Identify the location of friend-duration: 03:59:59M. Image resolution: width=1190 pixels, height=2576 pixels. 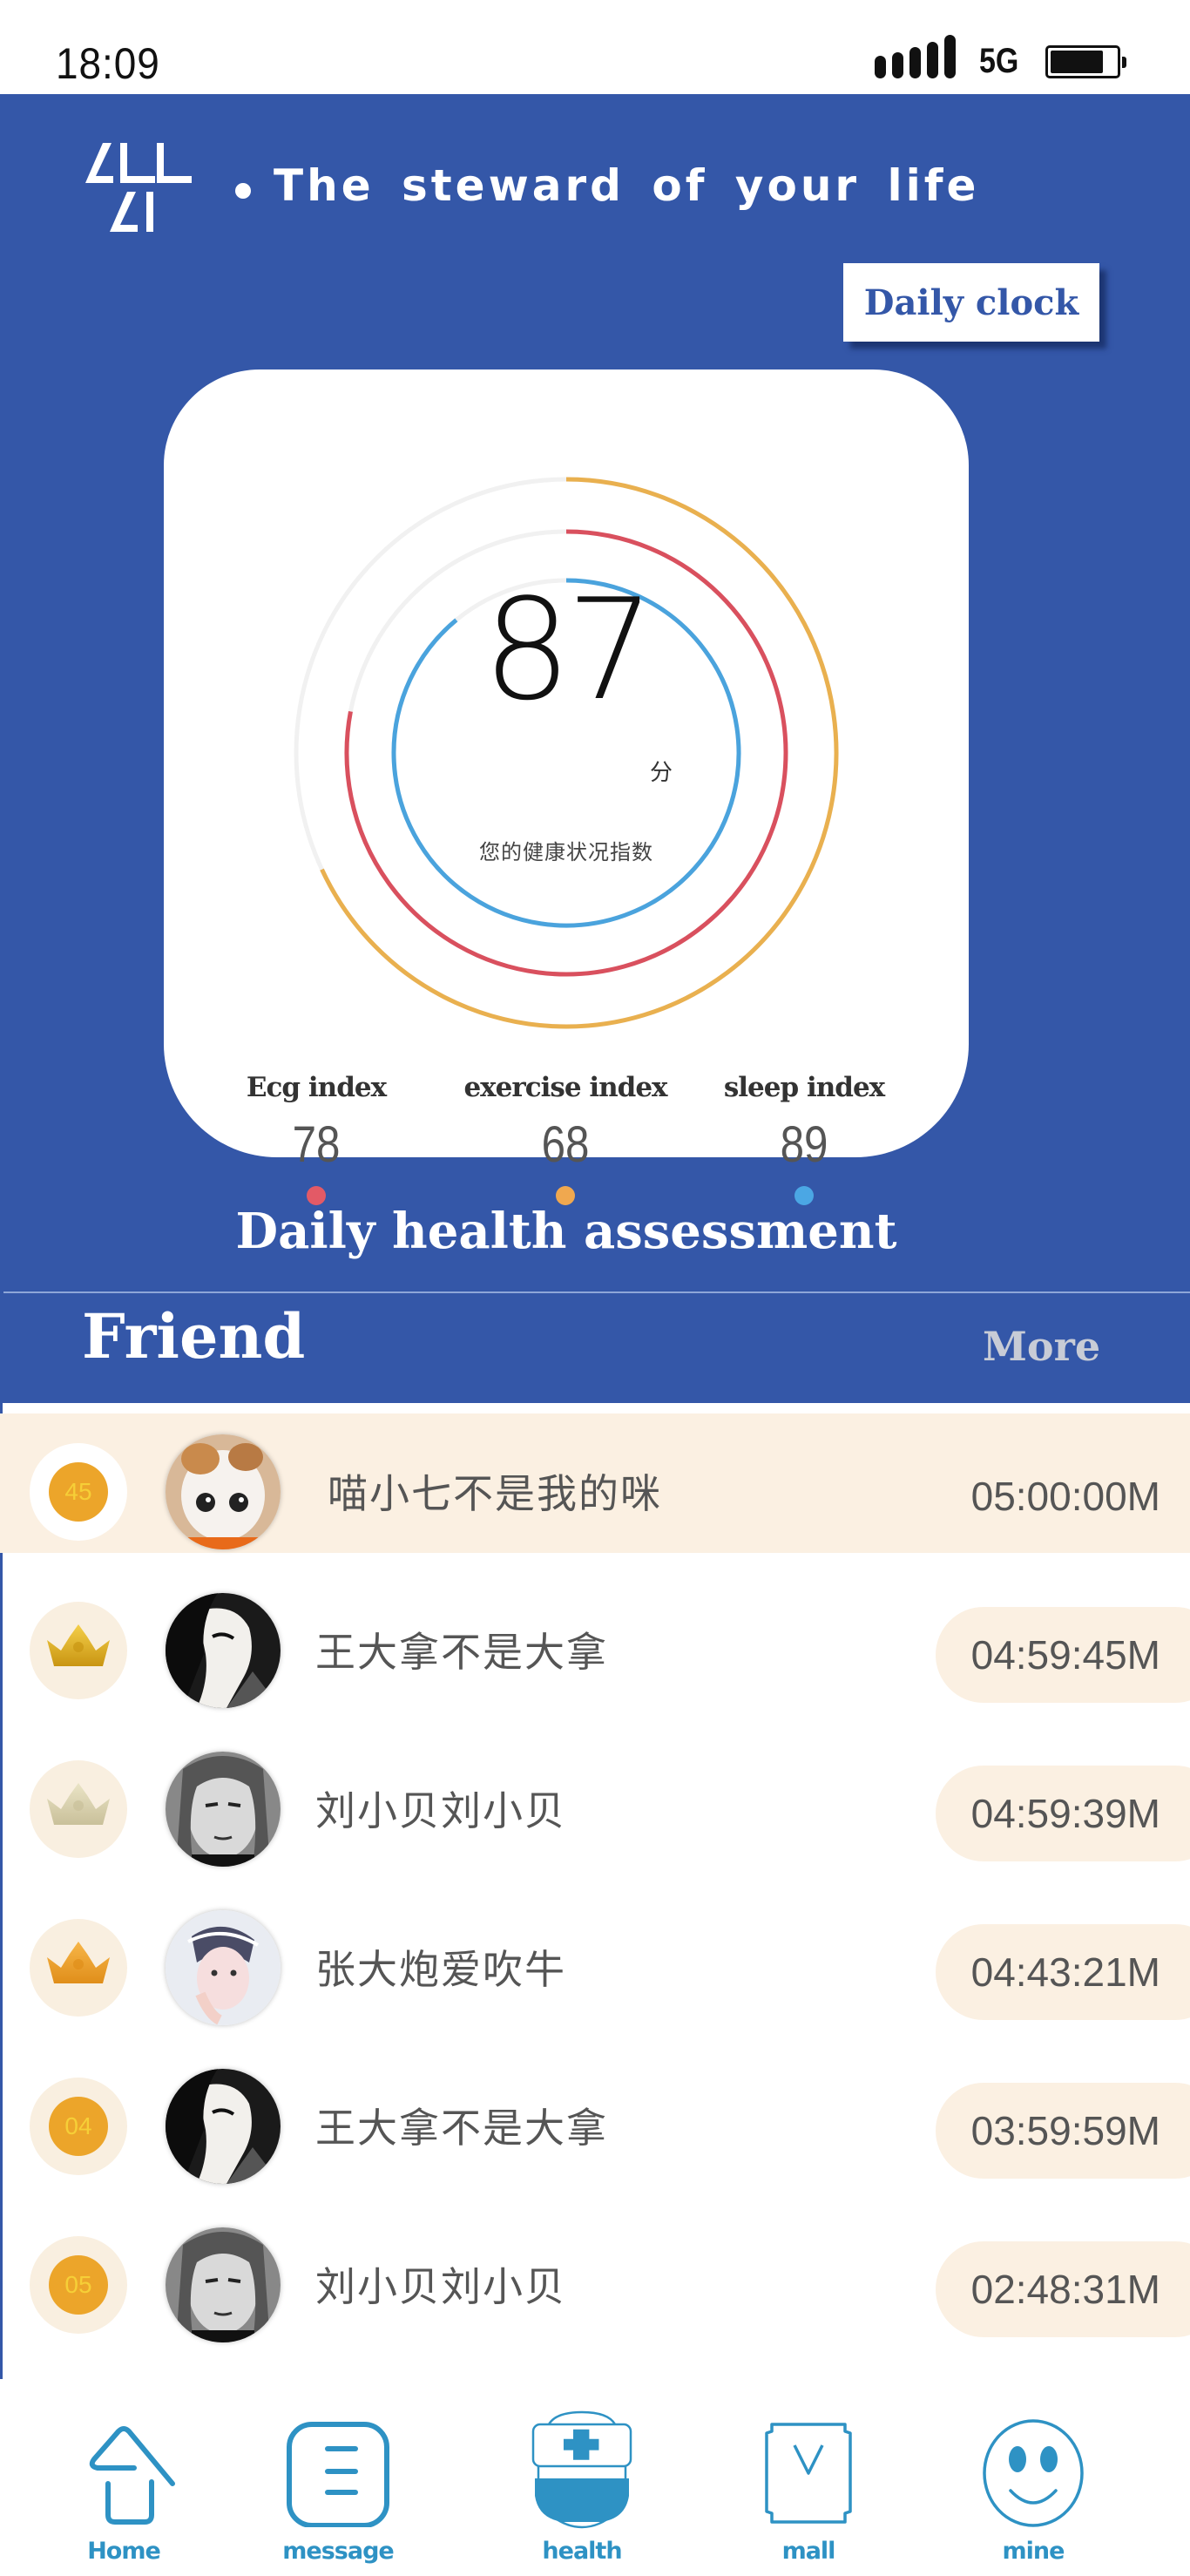
(1065, 2131).